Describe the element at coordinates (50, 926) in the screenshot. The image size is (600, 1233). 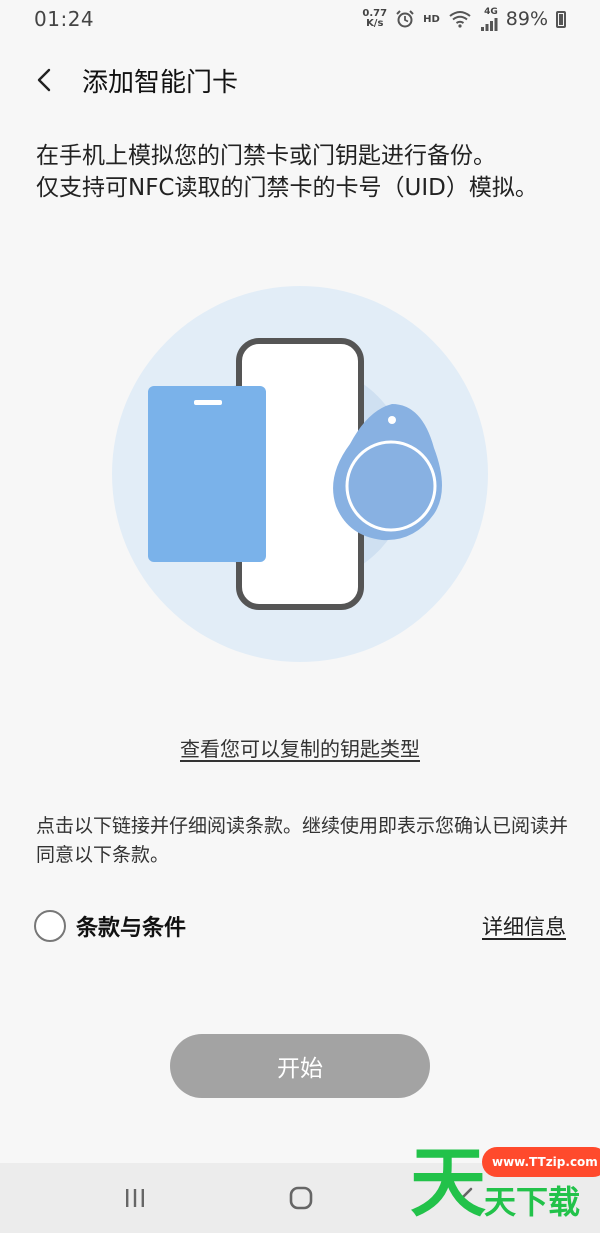
I see `terms-checkbox` at that location.